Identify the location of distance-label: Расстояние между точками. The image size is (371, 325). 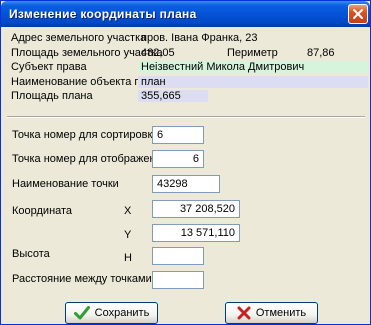
(82, 279).